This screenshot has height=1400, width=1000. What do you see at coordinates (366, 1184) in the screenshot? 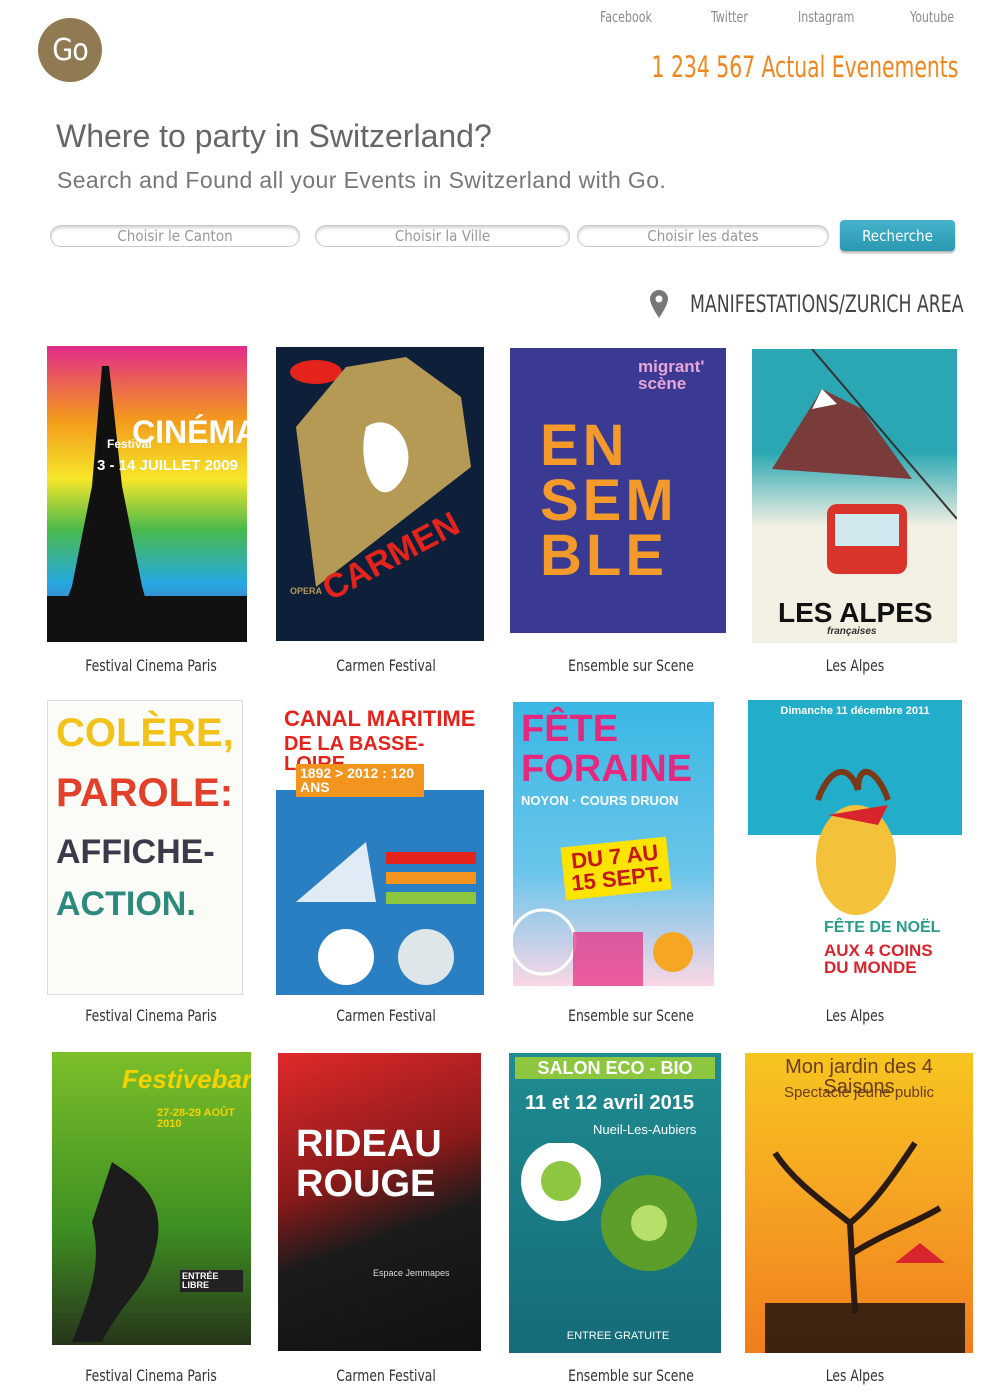
I see `poster-line: ROUGE` at bounding box center [366, 1184].